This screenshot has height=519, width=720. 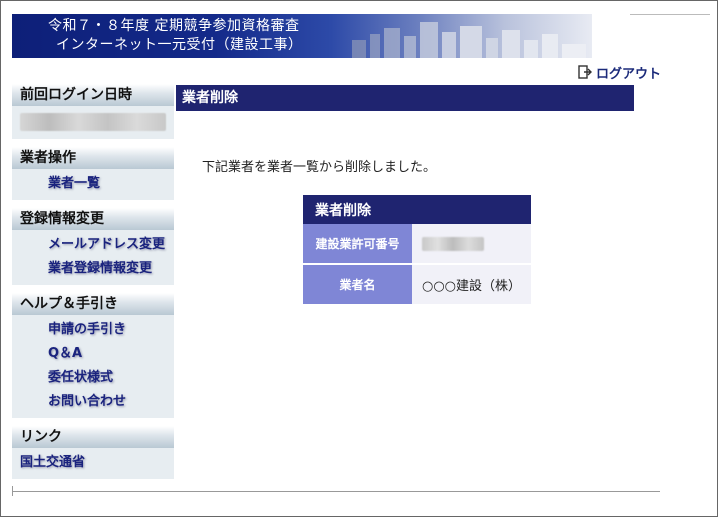 What do you see at coordinates (302, 36) in the screenshot?
I see `header-banner: 令和７・８年度 定期競争参加資格審査 インターネット一元受付（建設工事）` at bounding box center [302, 36].